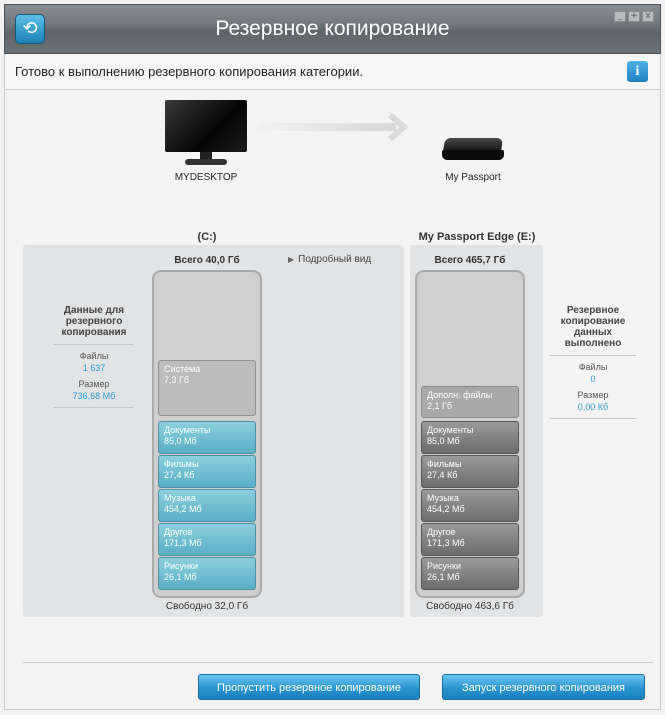 The width and height of the screenshot is (665, 715). I want to click on segment-size: 7,3 Гб, so click(177, 380).